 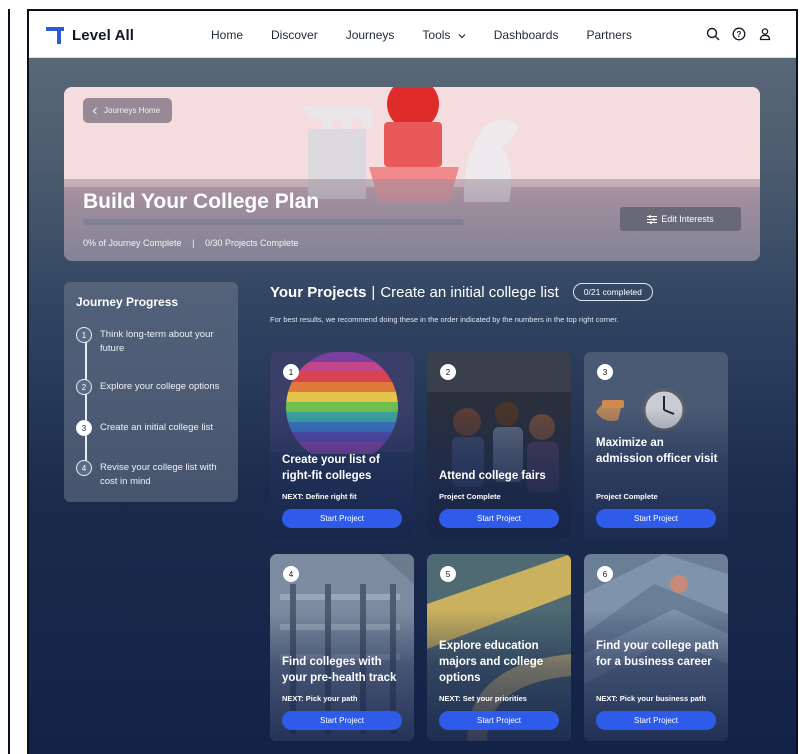 What do you see at coordinates (652, 219) in the screenshot?
I see `sliders-icon` at bounding box center [652, 219].